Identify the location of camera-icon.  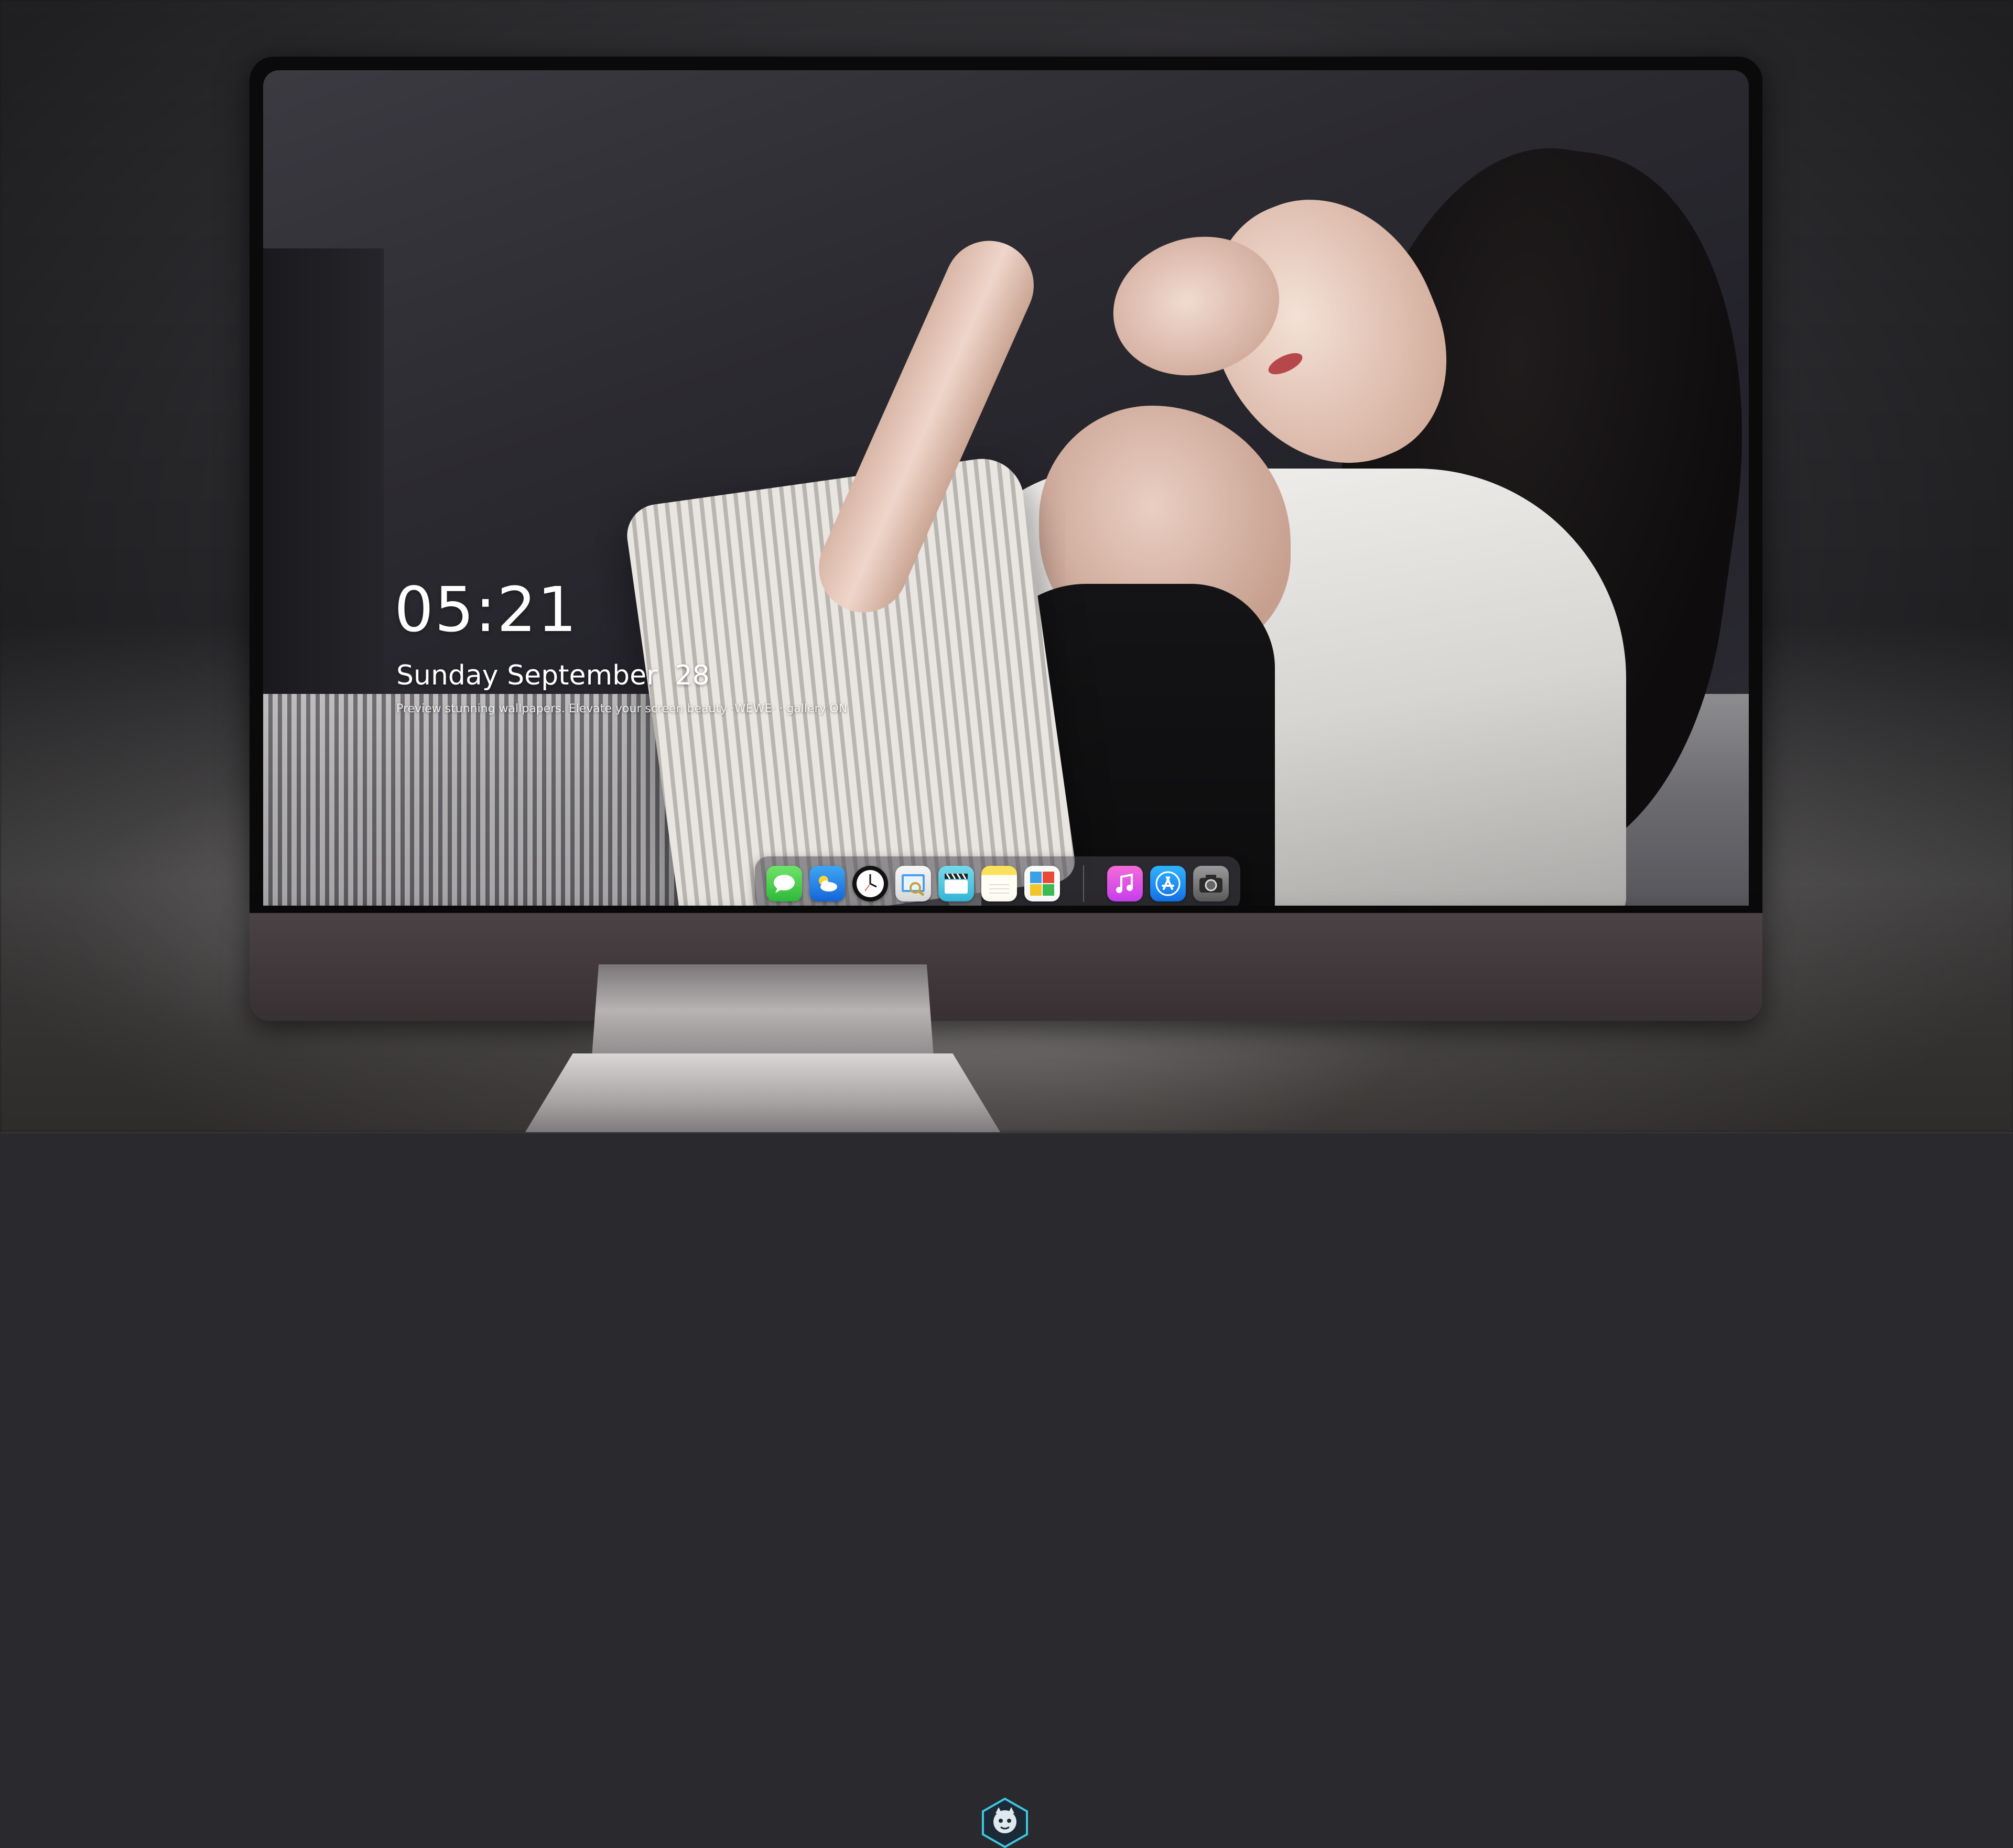
(1211, 883).